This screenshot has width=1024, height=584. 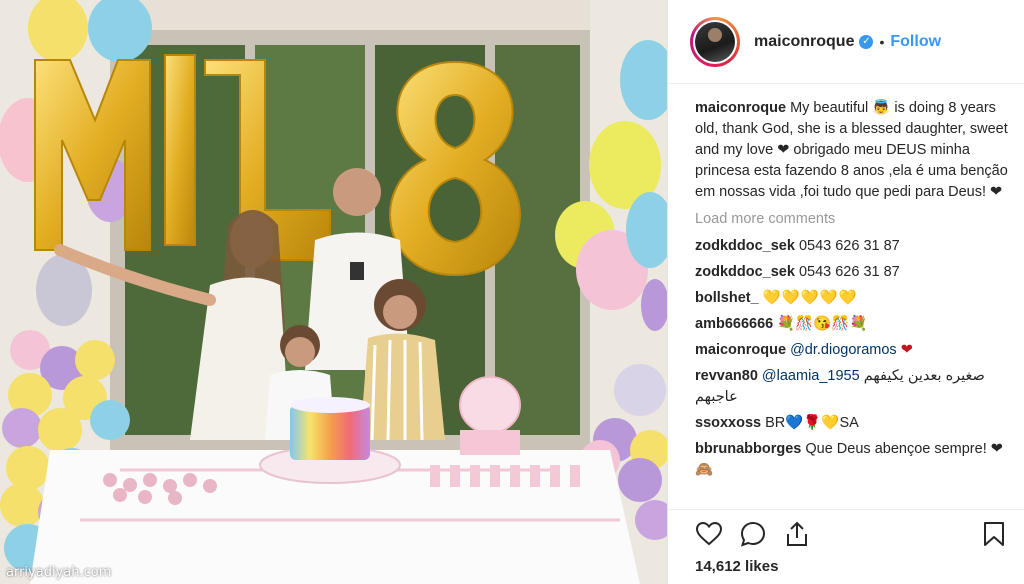 I want to click on watermark-text: arriyadiyah.com, so click(x=59, y=572).